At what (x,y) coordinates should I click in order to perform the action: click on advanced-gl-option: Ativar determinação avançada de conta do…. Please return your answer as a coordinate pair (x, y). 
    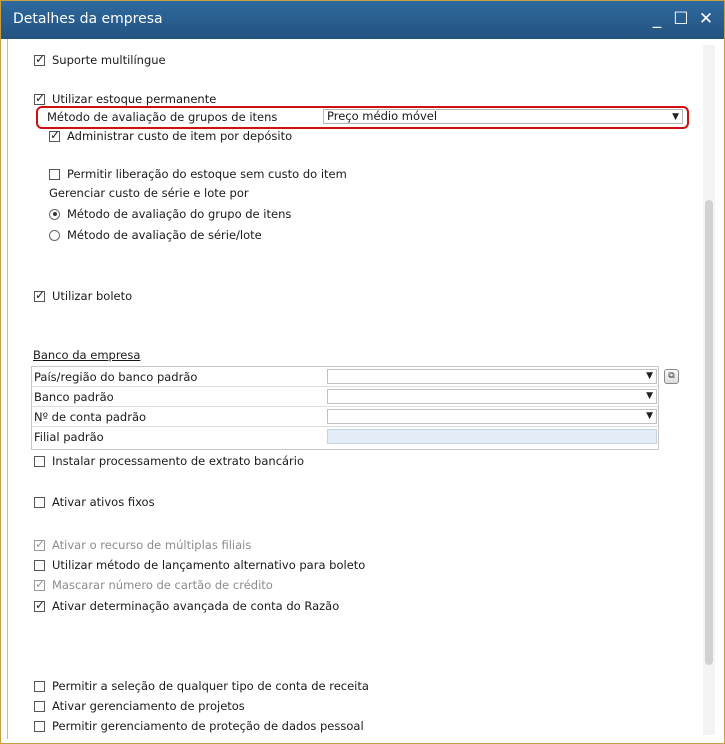
    Looking at the image, I should click on (186, 606).